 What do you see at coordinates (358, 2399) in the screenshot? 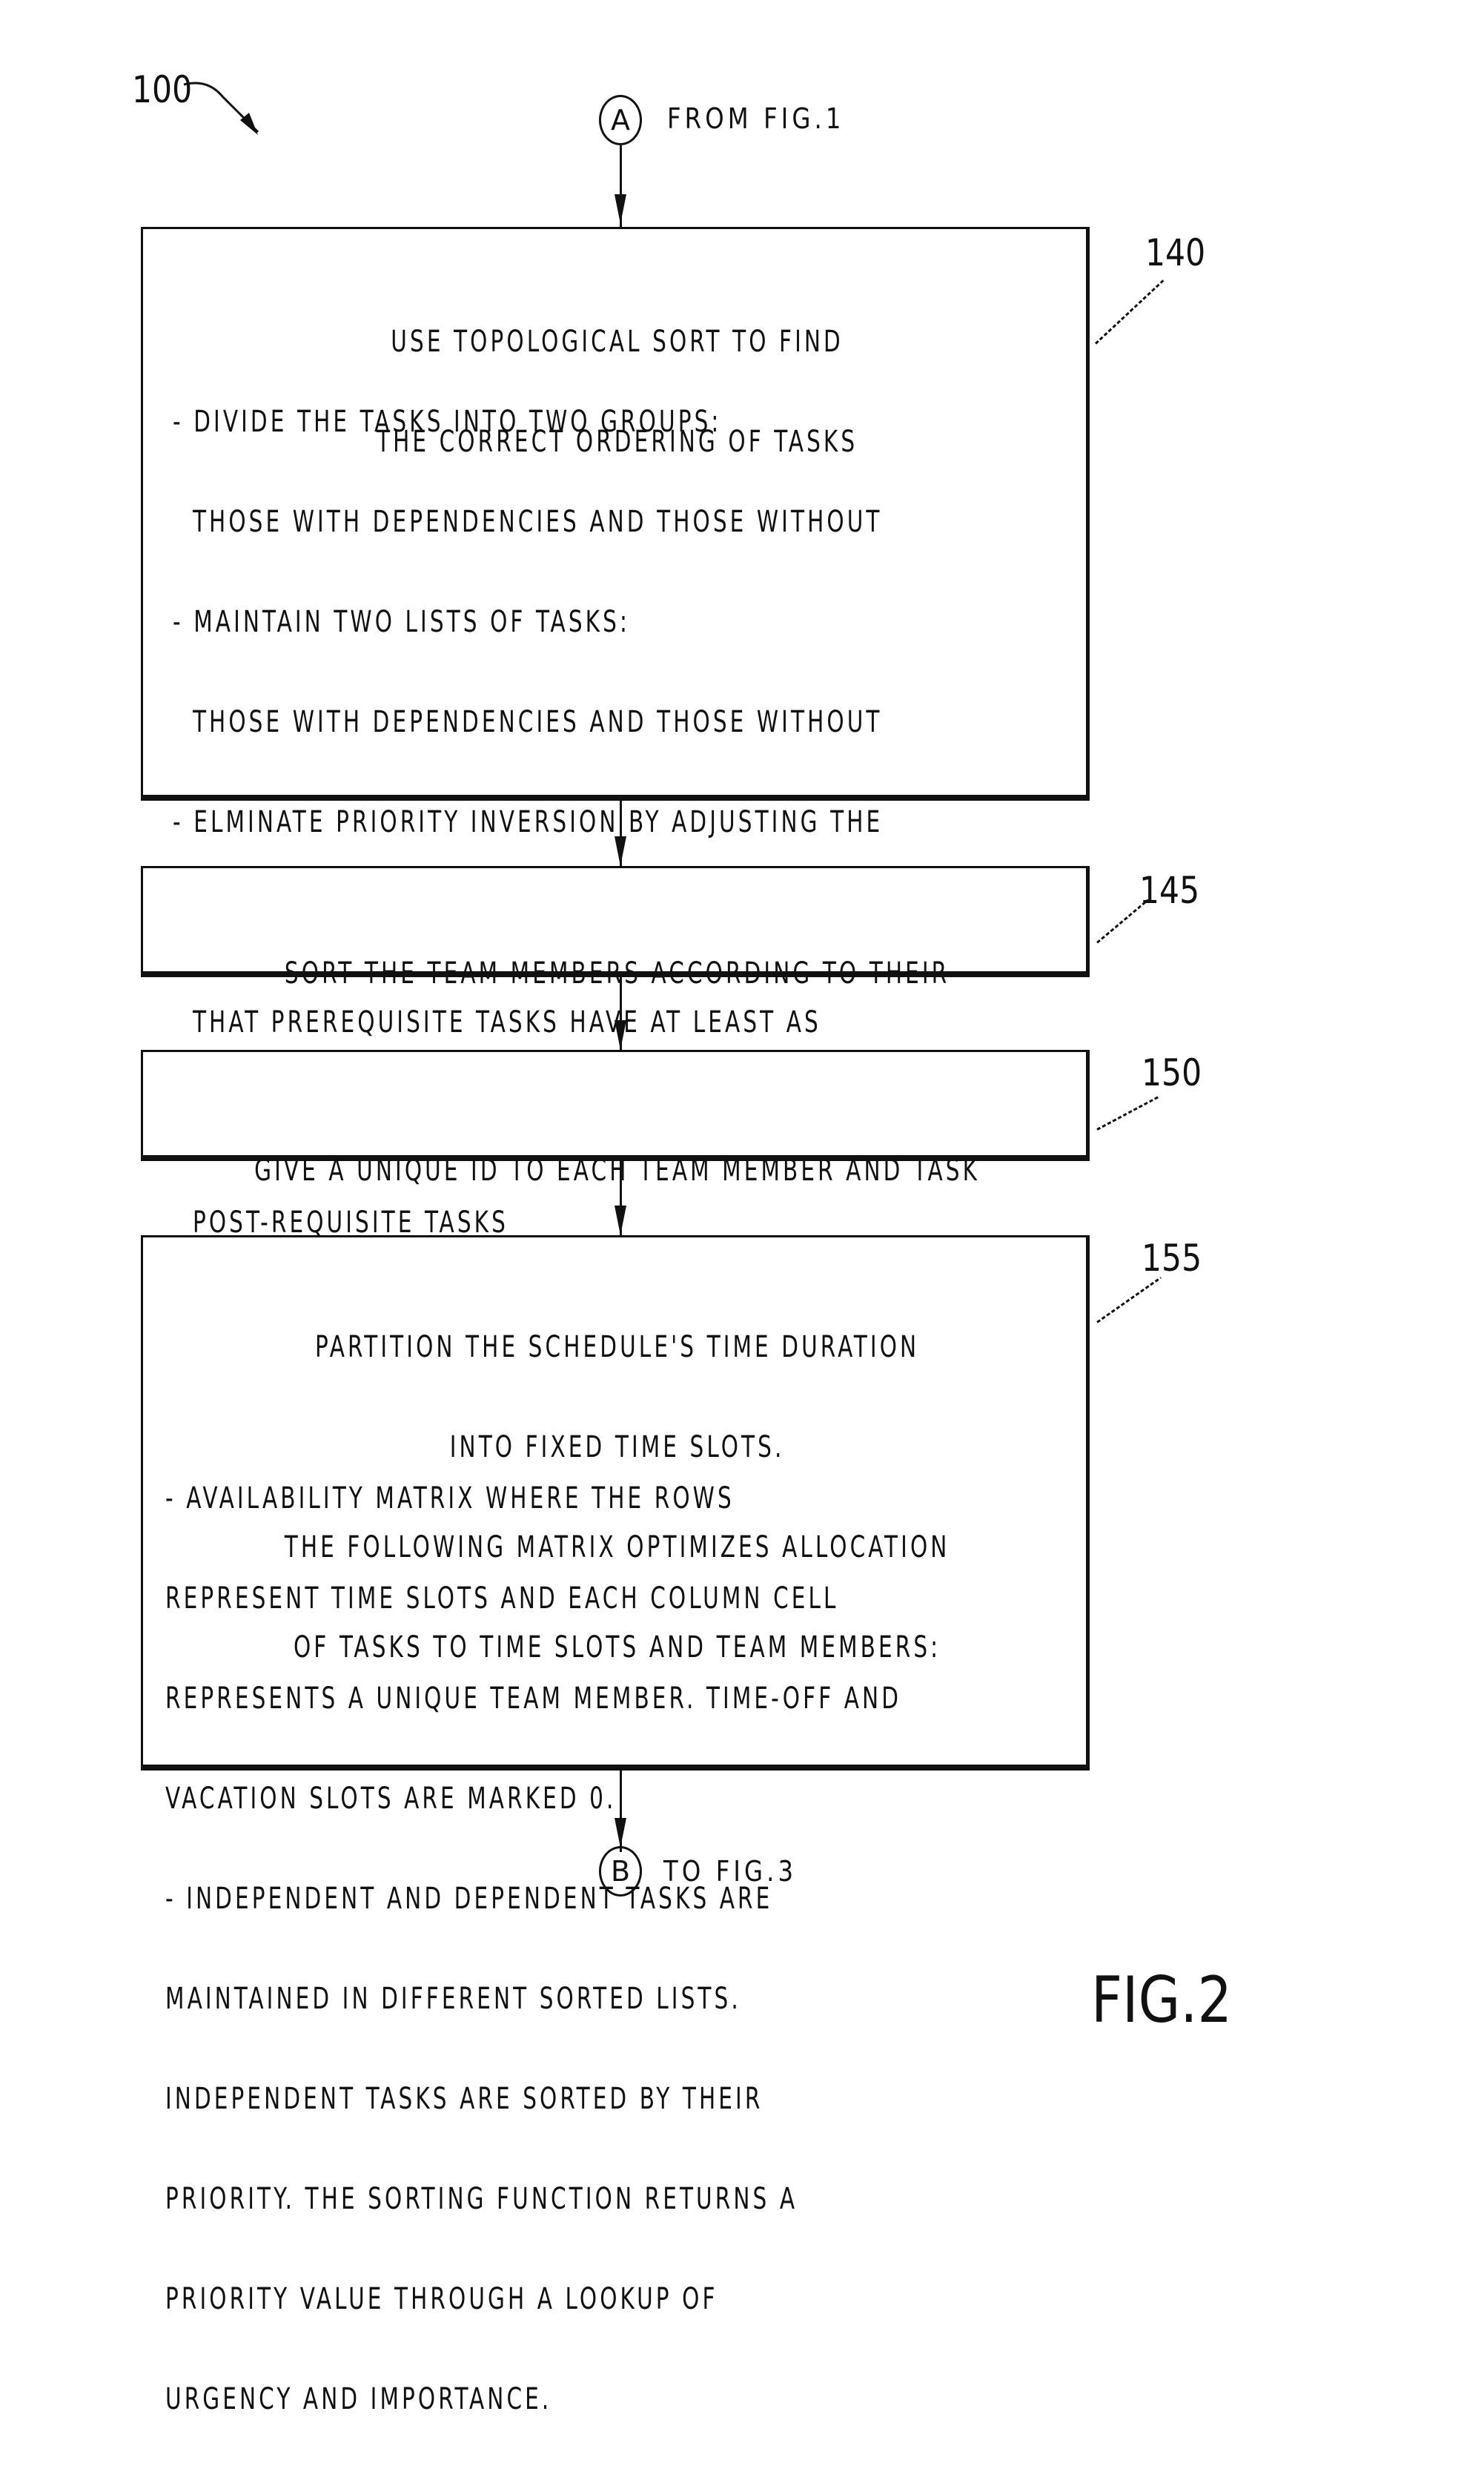
I see `step-155-body-line: URGENCY AND IMPORTANCE.` at bounding box center [358, 2399].